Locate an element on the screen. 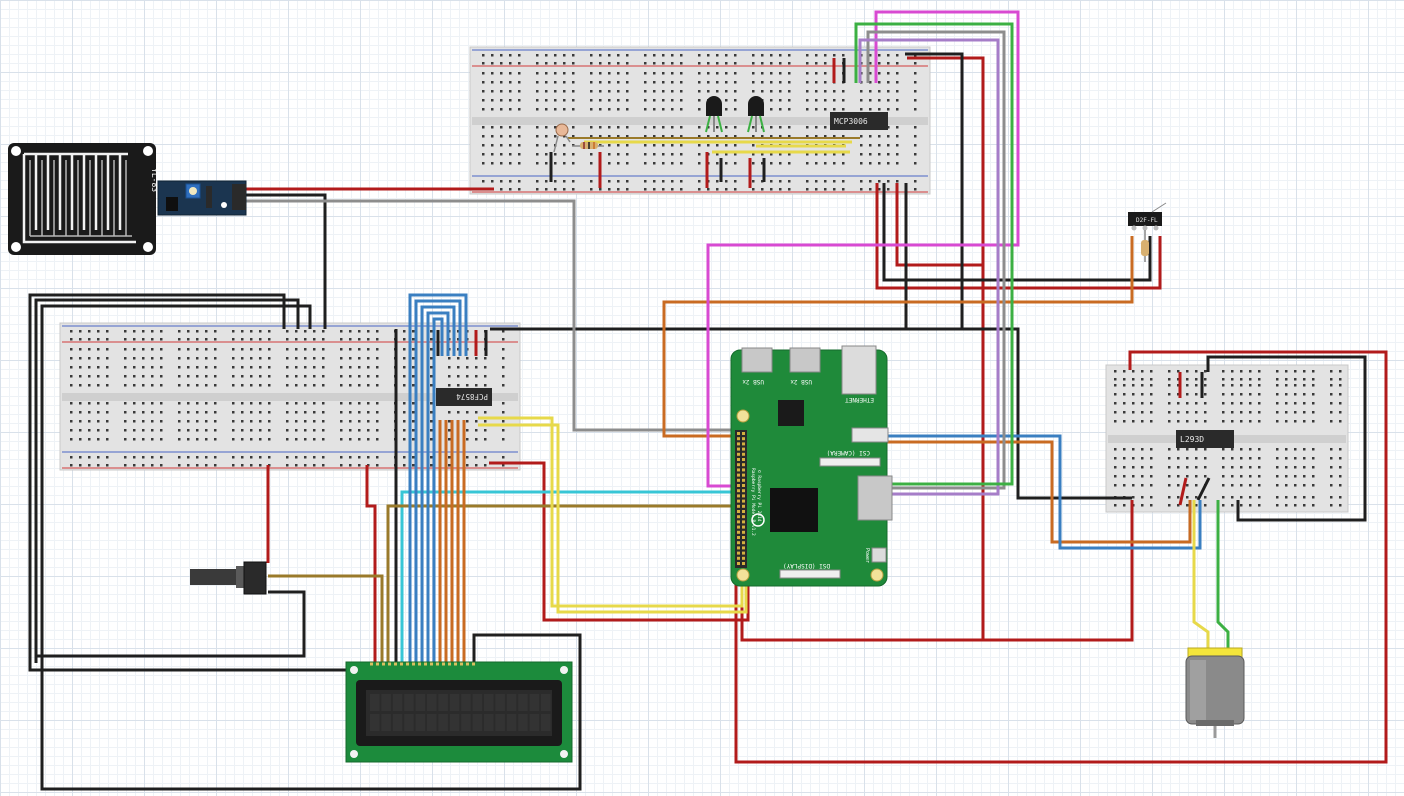  lcd-cell is located at coordinates (523, 702).